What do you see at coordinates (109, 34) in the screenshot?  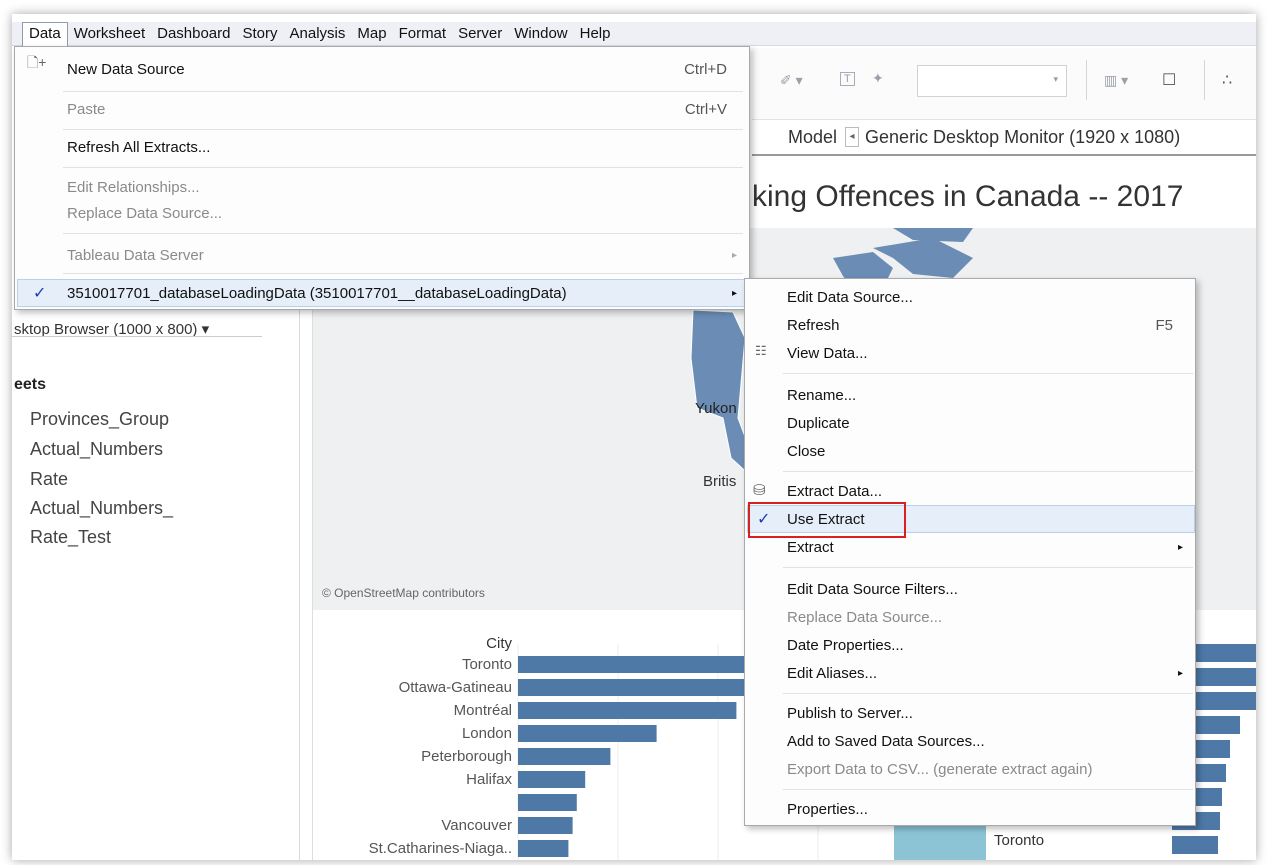 I see `menu-worksheet: Worksheet` at bounding box center [109, 34].